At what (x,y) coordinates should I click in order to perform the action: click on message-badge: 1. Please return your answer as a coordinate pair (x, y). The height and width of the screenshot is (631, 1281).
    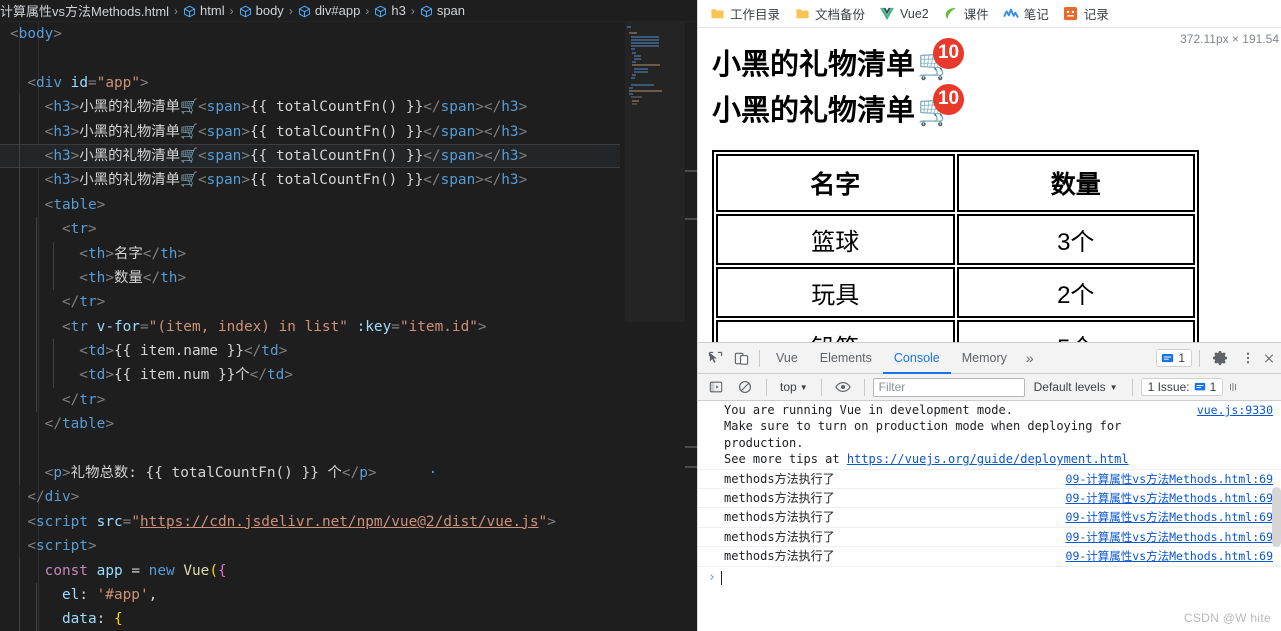
    Looking at the image, I should click on (1174, 358).